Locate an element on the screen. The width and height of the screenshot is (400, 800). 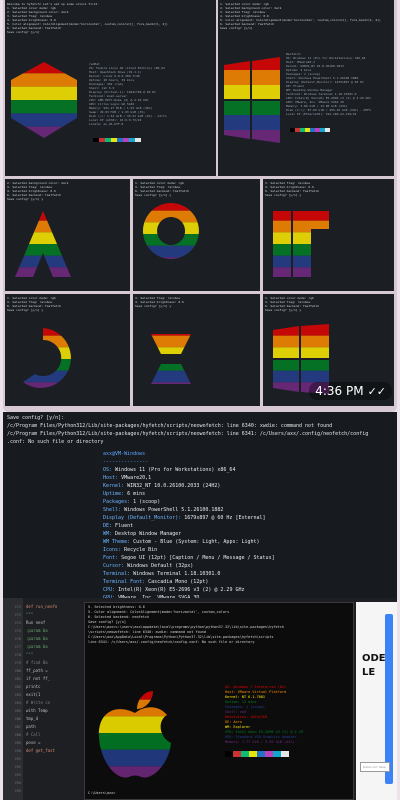
line-number: 290 is located at coordinates (17, 751).